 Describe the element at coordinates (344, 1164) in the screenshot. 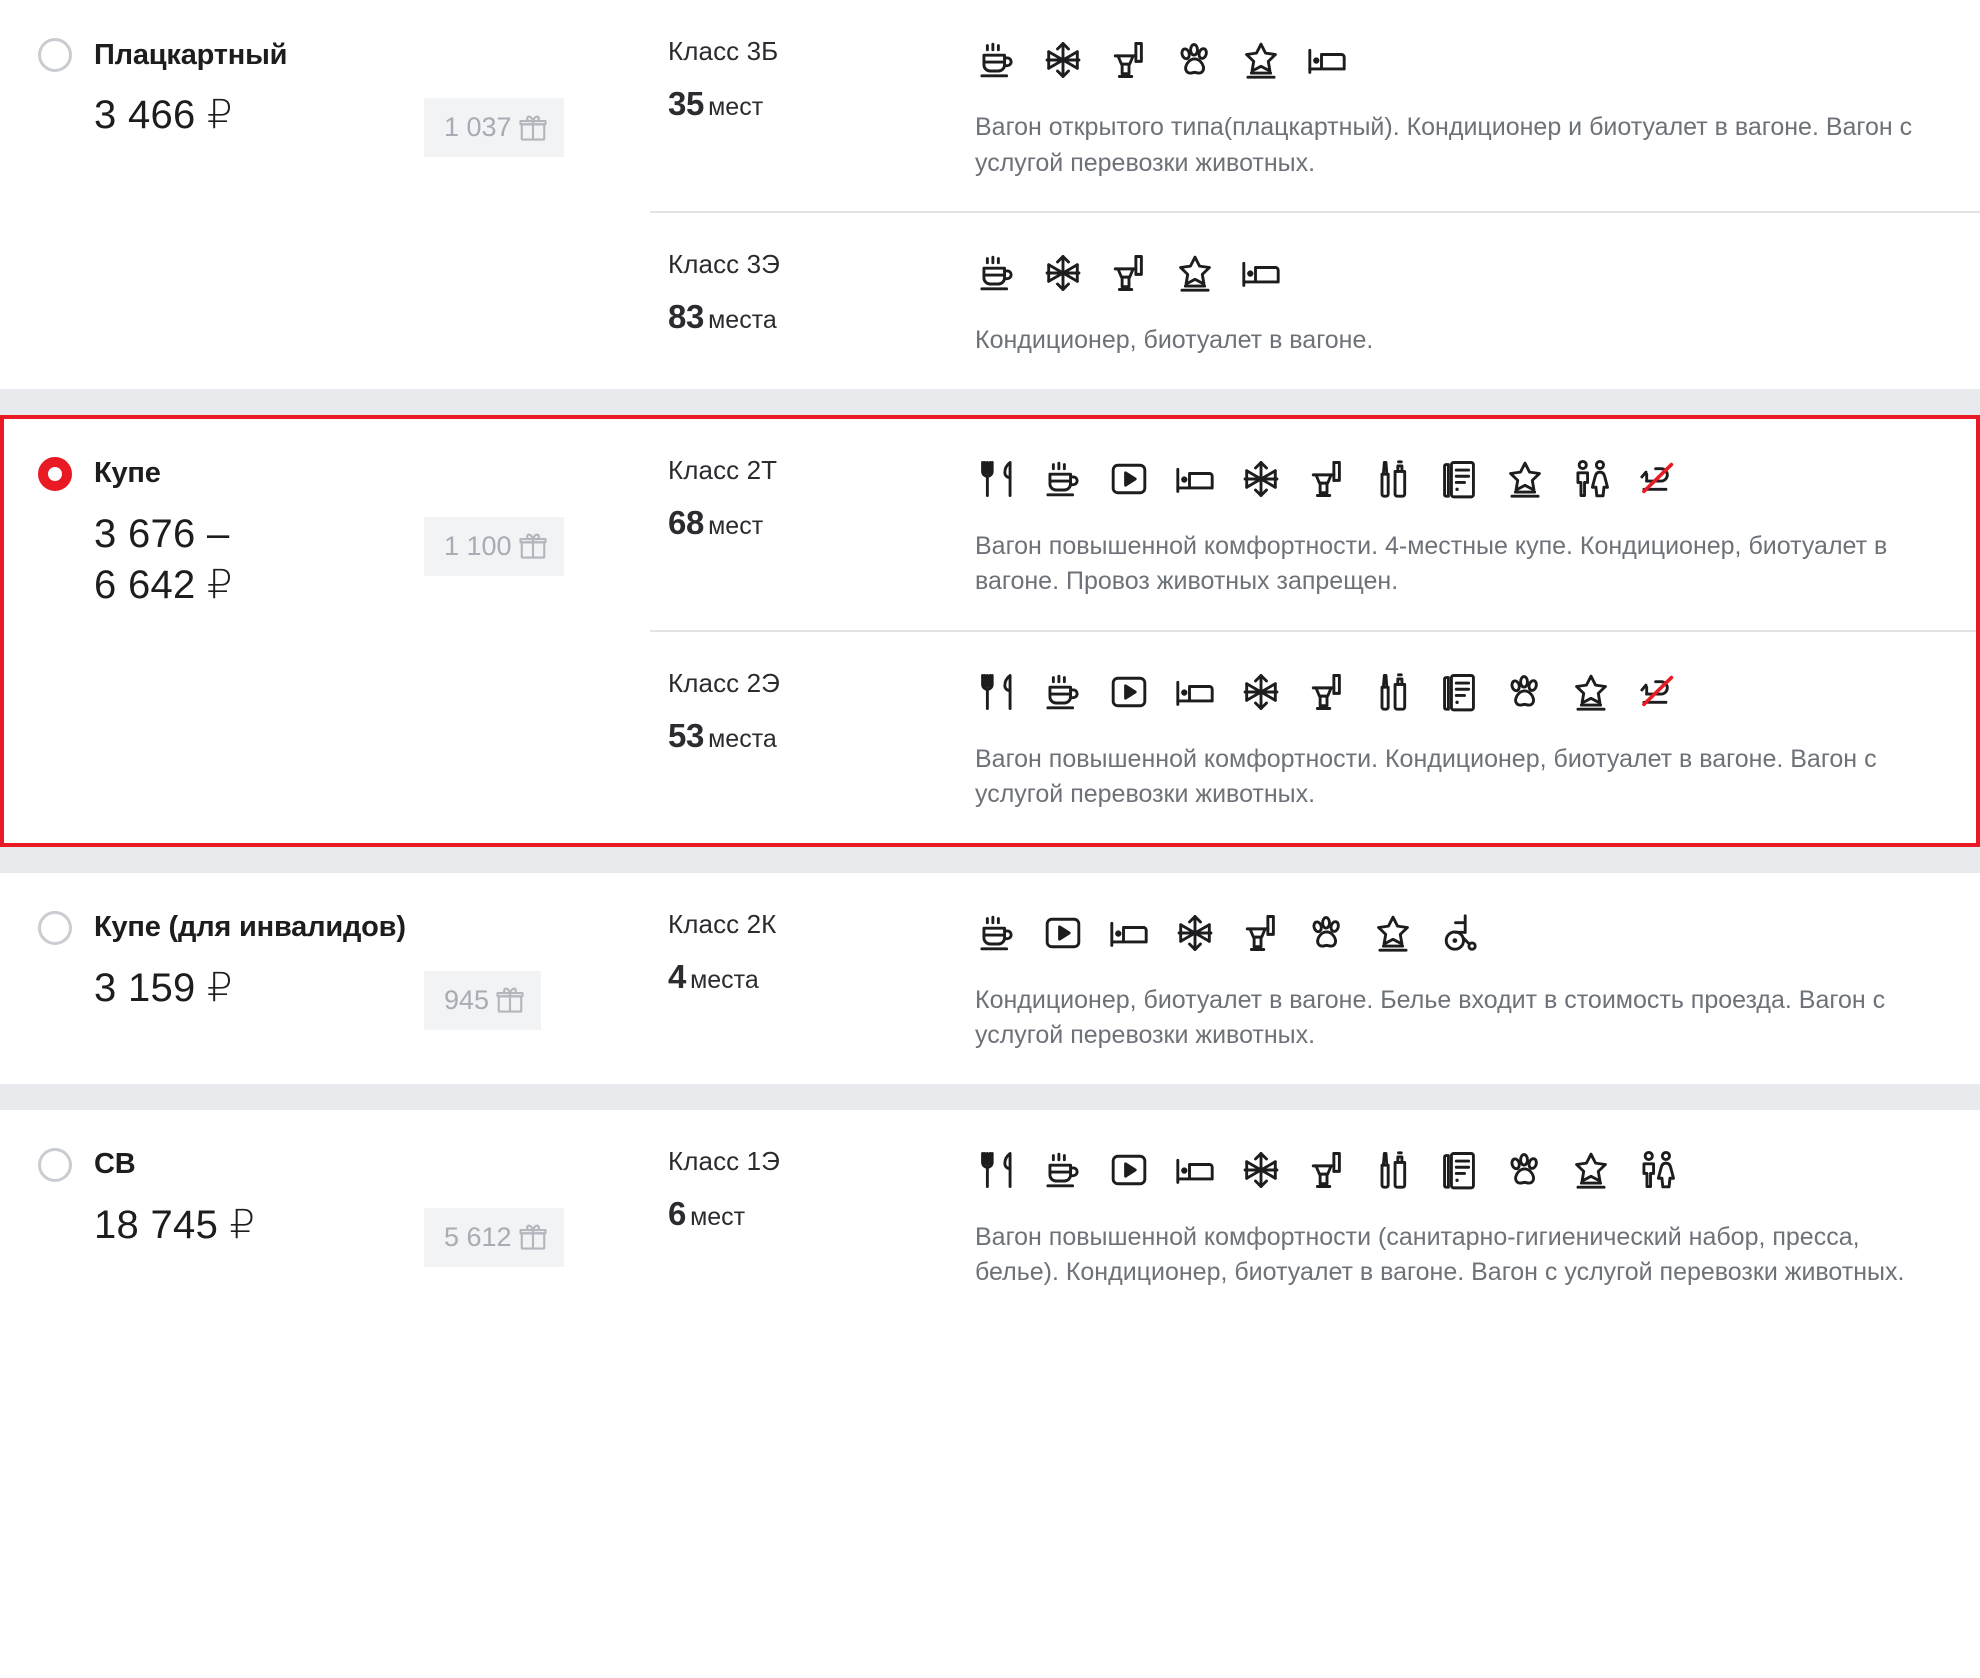

I see `car-type-header: СВ` at that location.